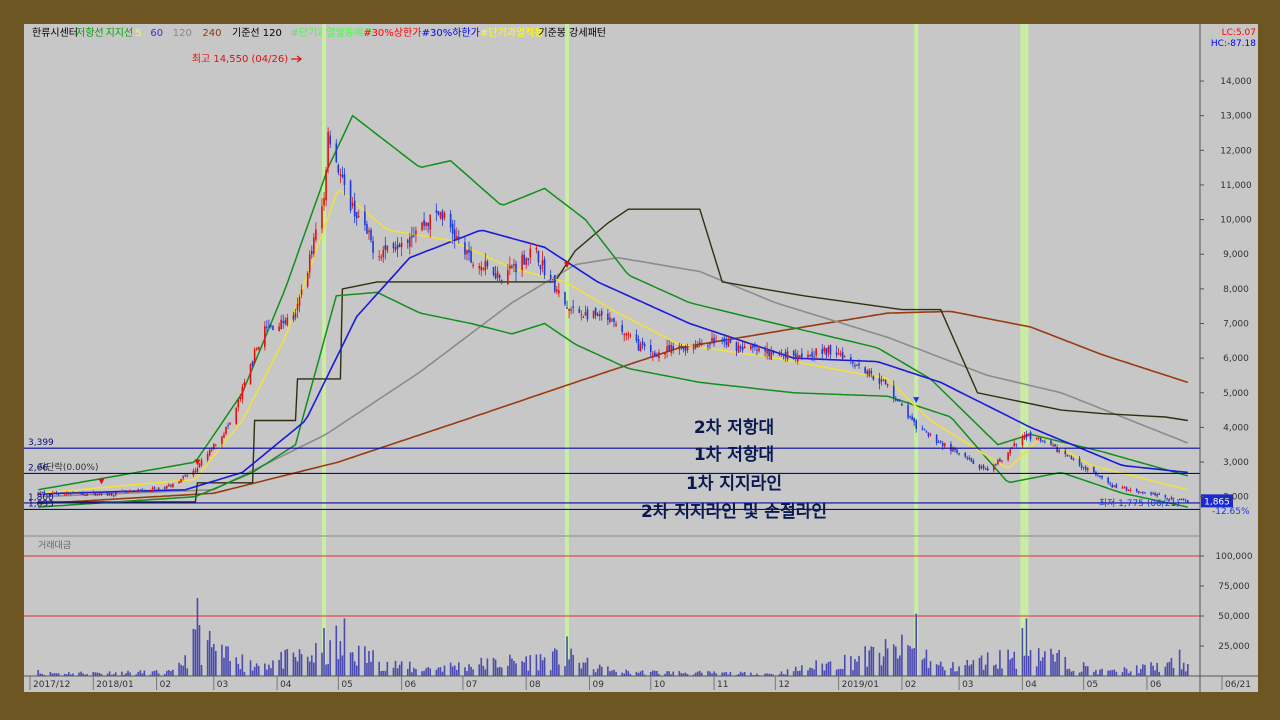  What do you see at coordinates (1236, 186) in the screenshot?
I see `price-tick-label: 11,000` at bounding box center [1236, 186].